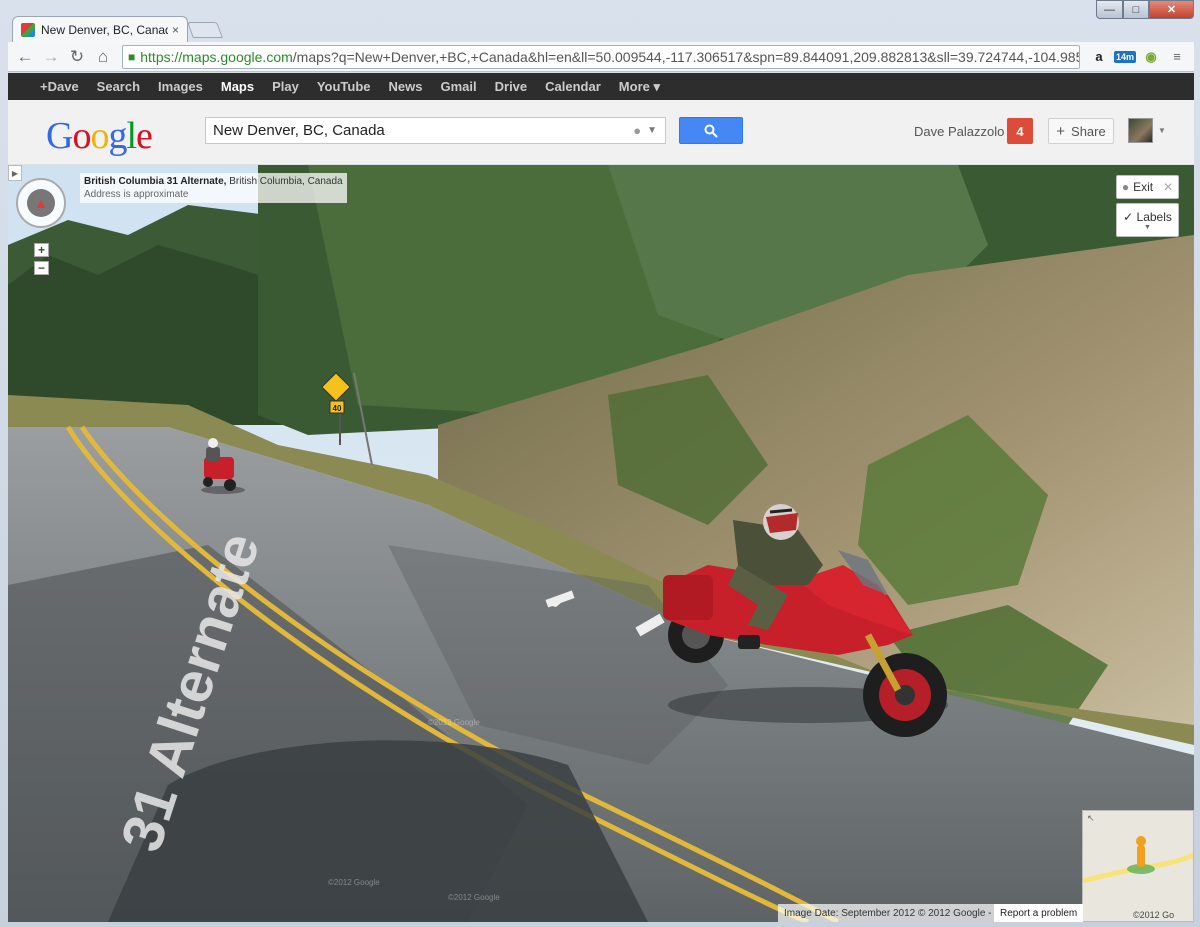 Image resolution: width=1200 pixels, height=927 pixels. I want to click on eye-extension-icon: ◉, so click(1151, 57).